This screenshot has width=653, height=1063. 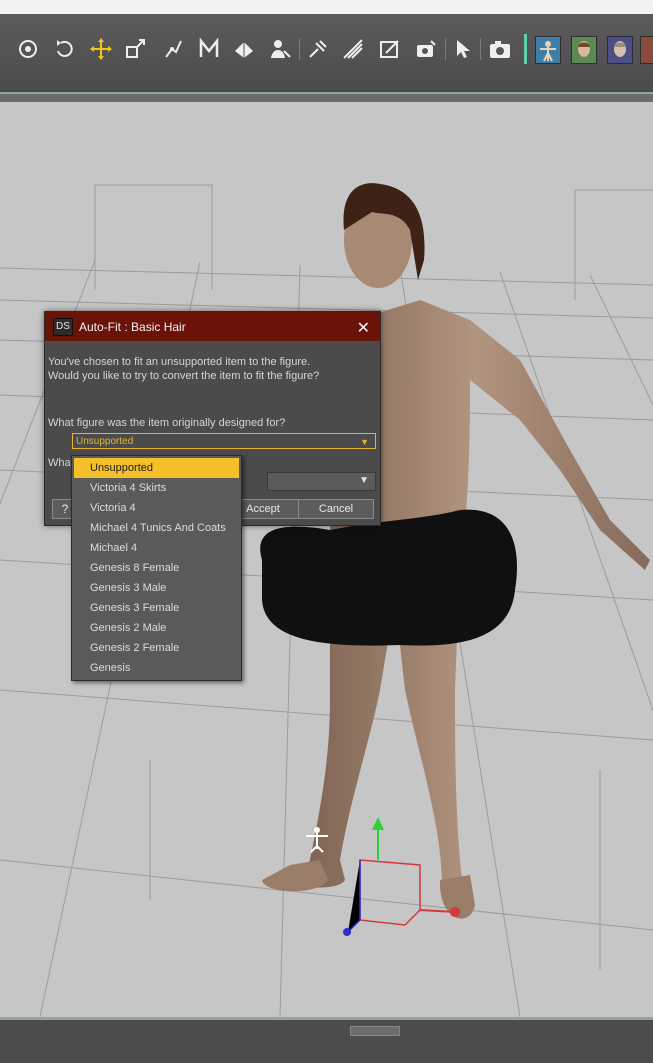 What do you see at coordinates (156, 488) in the screenshot?
I see `dropdown-option-victoria-4-skirts: Victoria 4 Skirts` at bounding box center [156, 488].